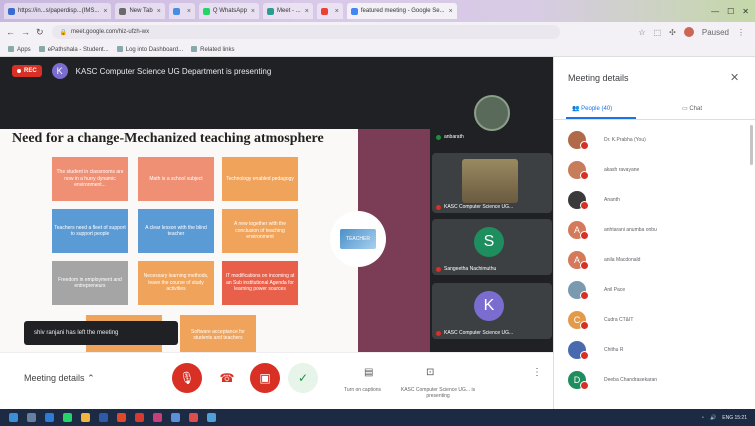 This screenshot has height=426, width=755. I want to click on participant-label: anbarath, so click(454, 137).